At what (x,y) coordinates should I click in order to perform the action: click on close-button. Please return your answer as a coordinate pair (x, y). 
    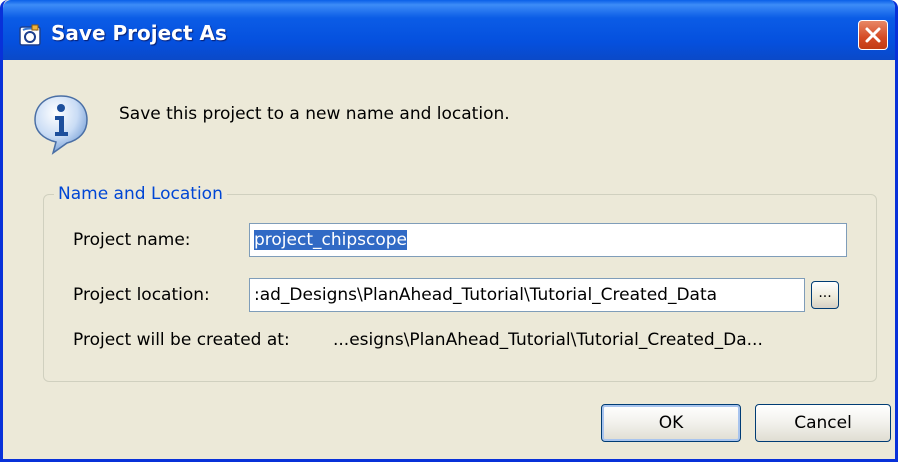
    Looking at the image, I should click on (873, 35).